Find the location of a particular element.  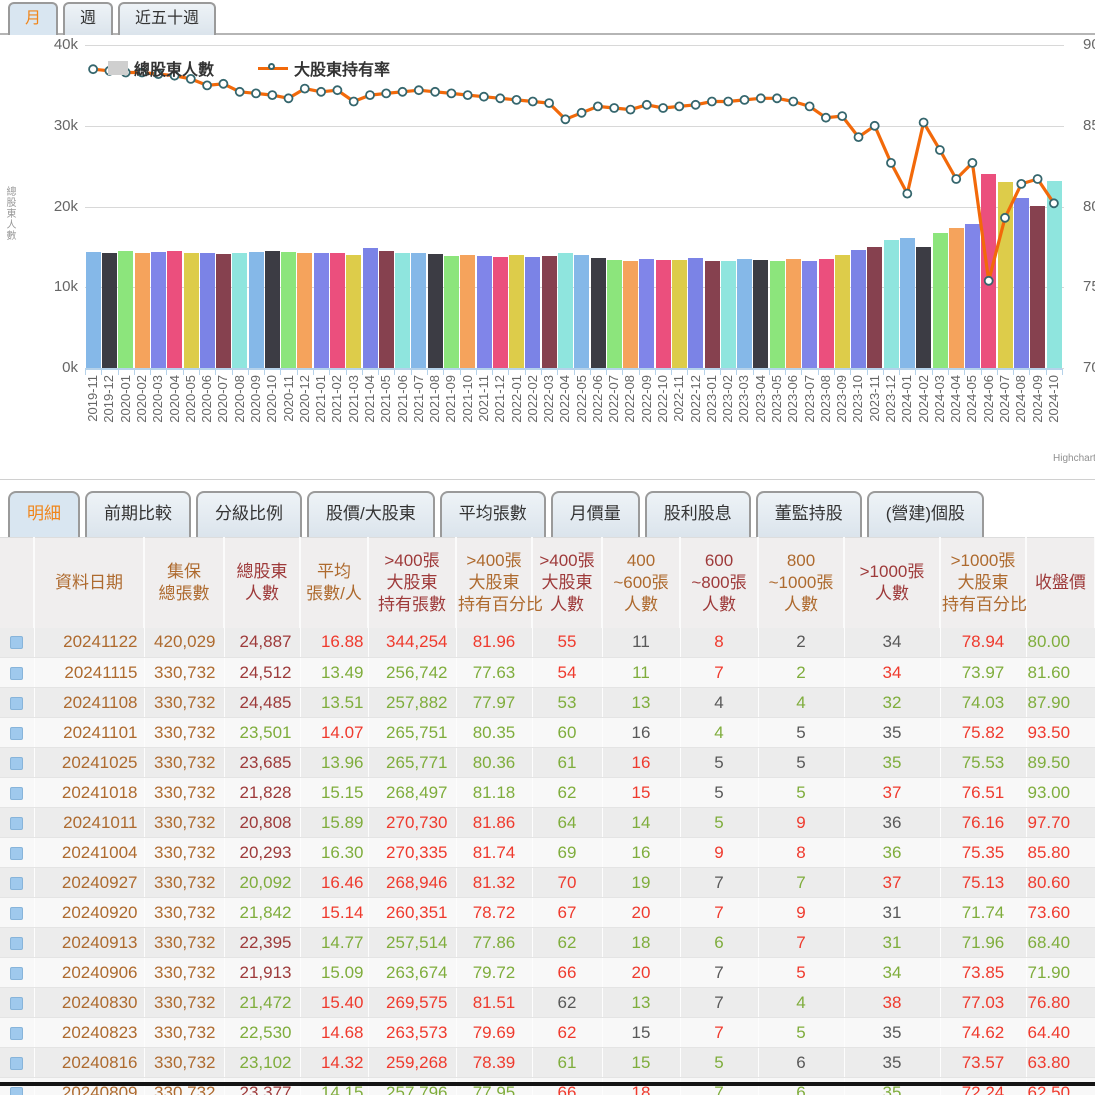

data-cell: 21,472 is located at coordinates (262, 1002).